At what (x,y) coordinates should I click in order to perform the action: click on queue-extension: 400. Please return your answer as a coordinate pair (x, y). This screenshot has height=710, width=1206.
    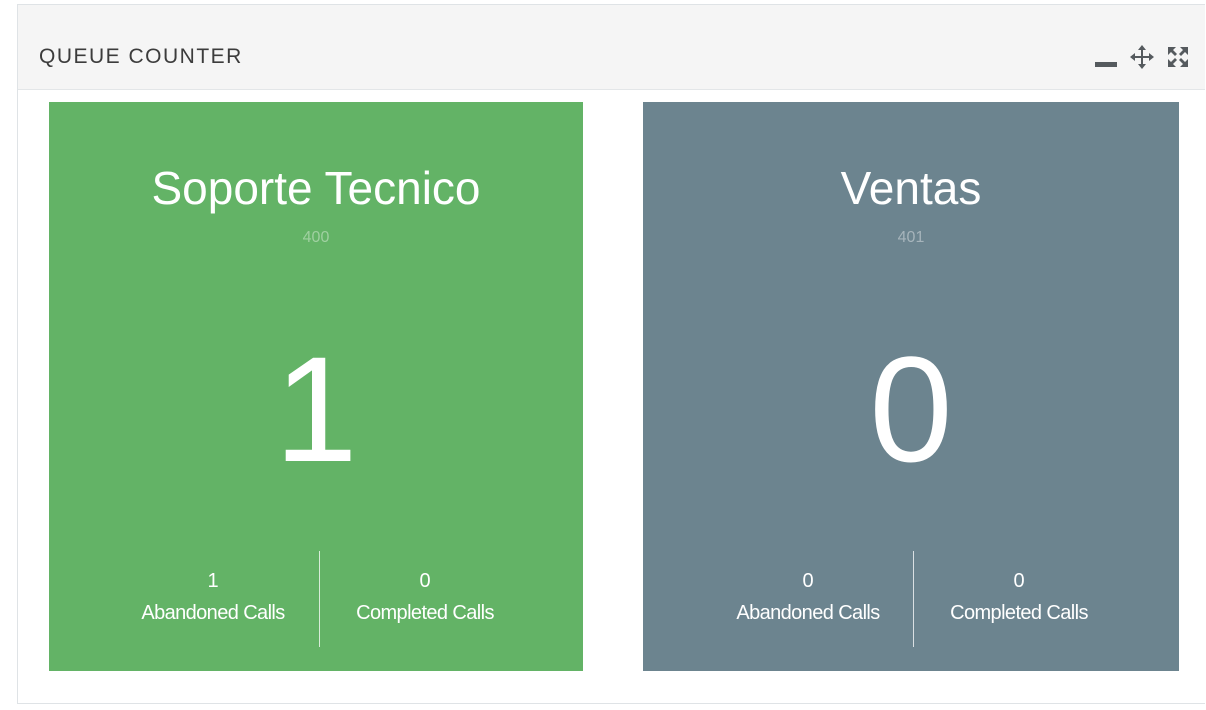
    Looking at the image, I should click on (316, 237).